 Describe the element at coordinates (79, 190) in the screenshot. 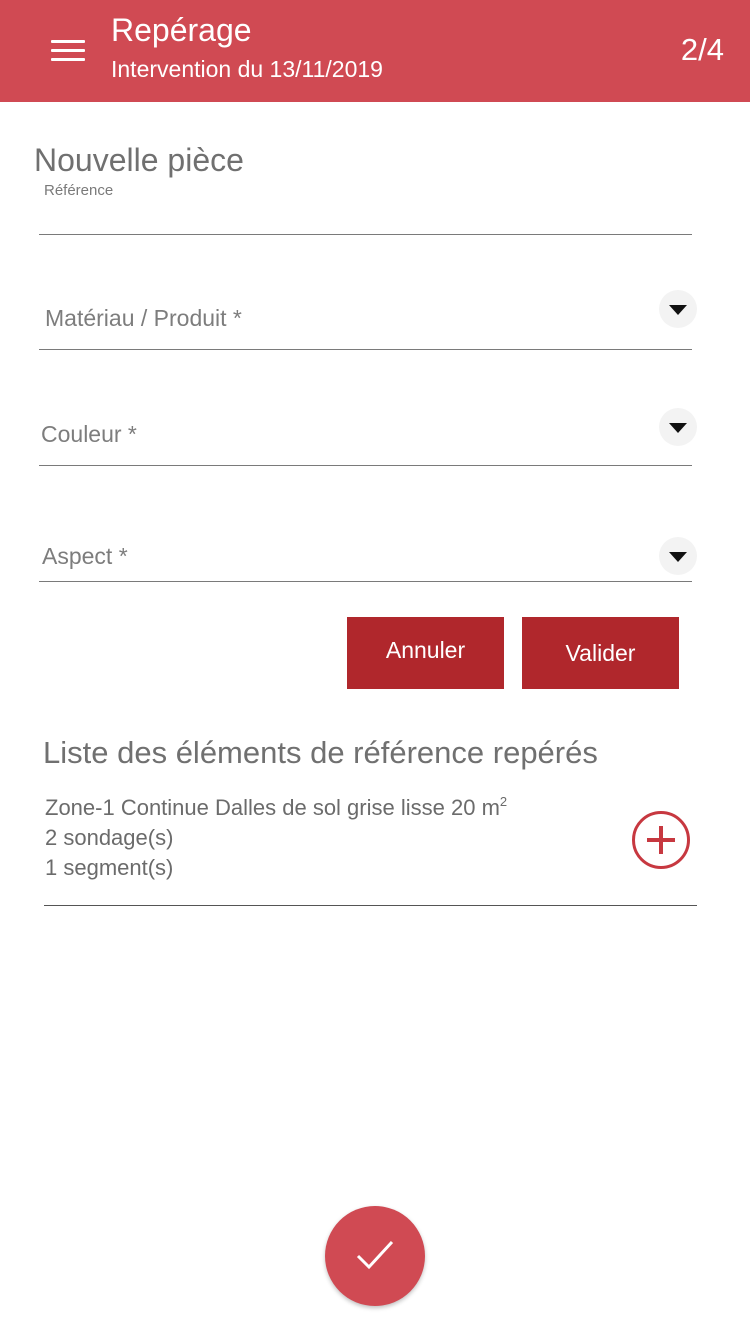

I see `reference-label: Référence` at that location.